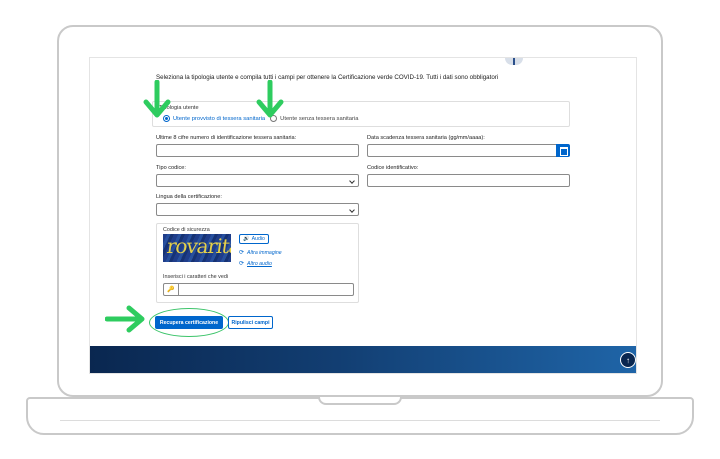  Describe the element at coordinates (246, 239) in the screenshot. I see `speaker-icon: 🔊` at that location.